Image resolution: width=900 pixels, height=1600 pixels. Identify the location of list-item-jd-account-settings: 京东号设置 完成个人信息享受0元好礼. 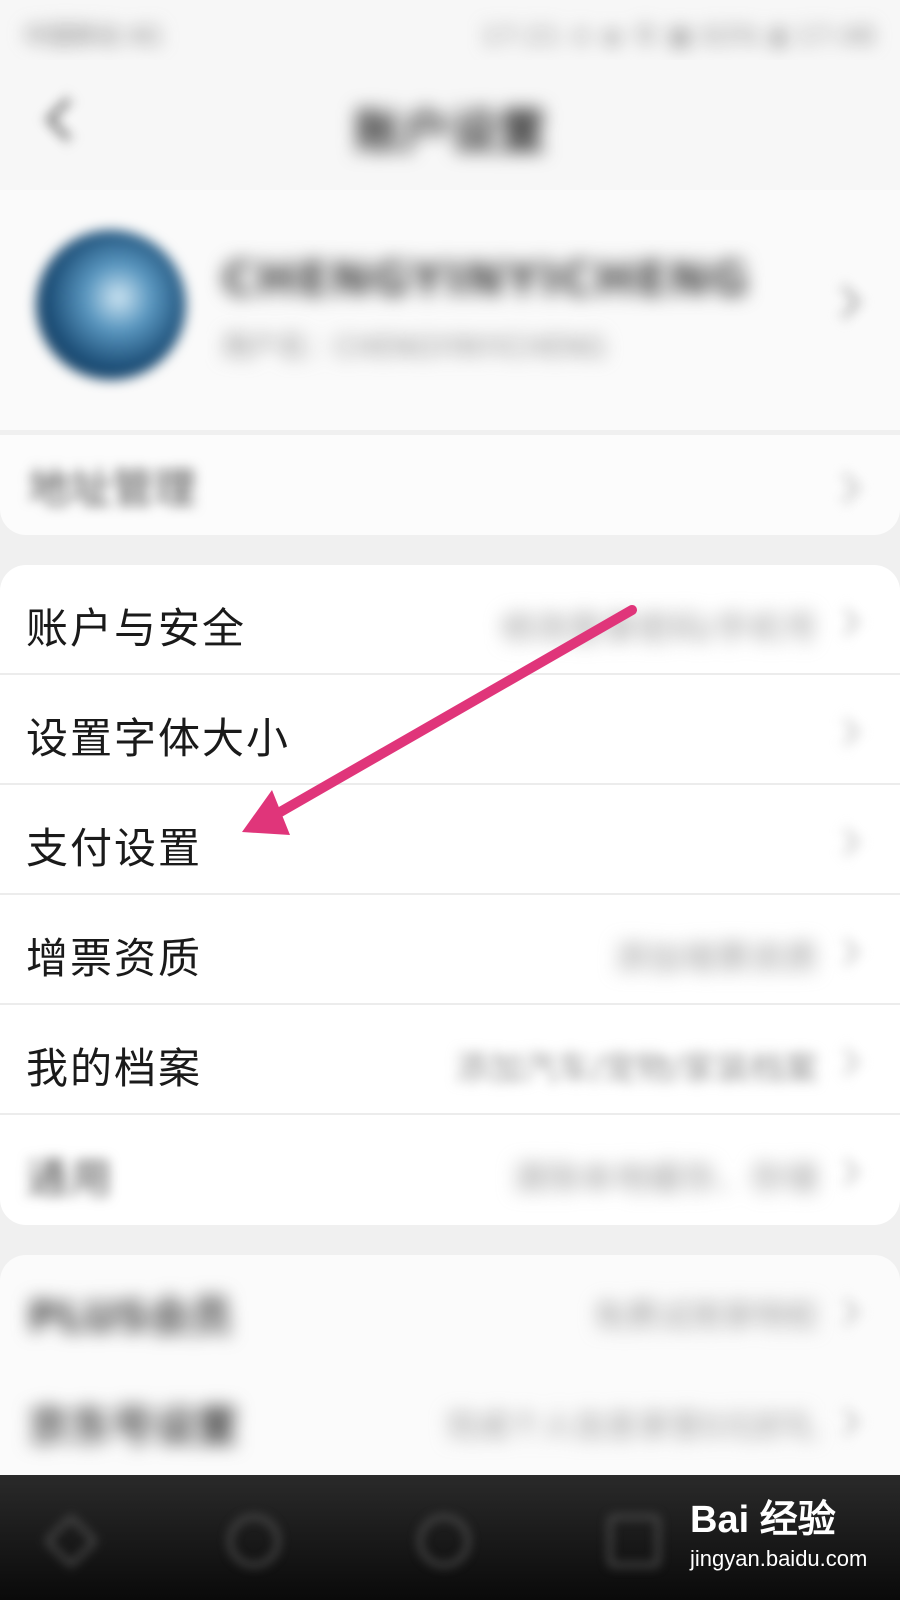
(450, 1420).